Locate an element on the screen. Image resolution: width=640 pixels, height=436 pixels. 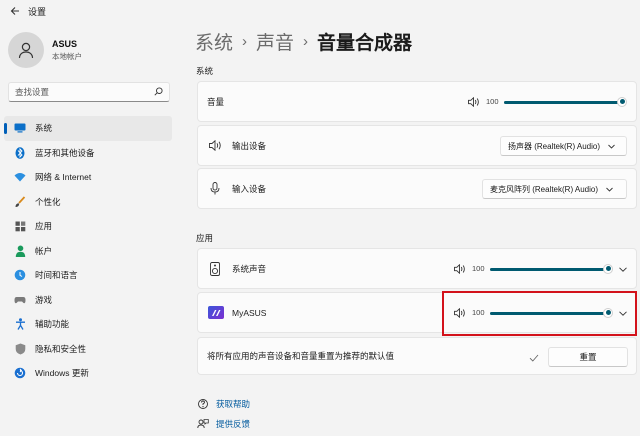
input-device-label: 输入设备 is located at coordinates (249, 188).